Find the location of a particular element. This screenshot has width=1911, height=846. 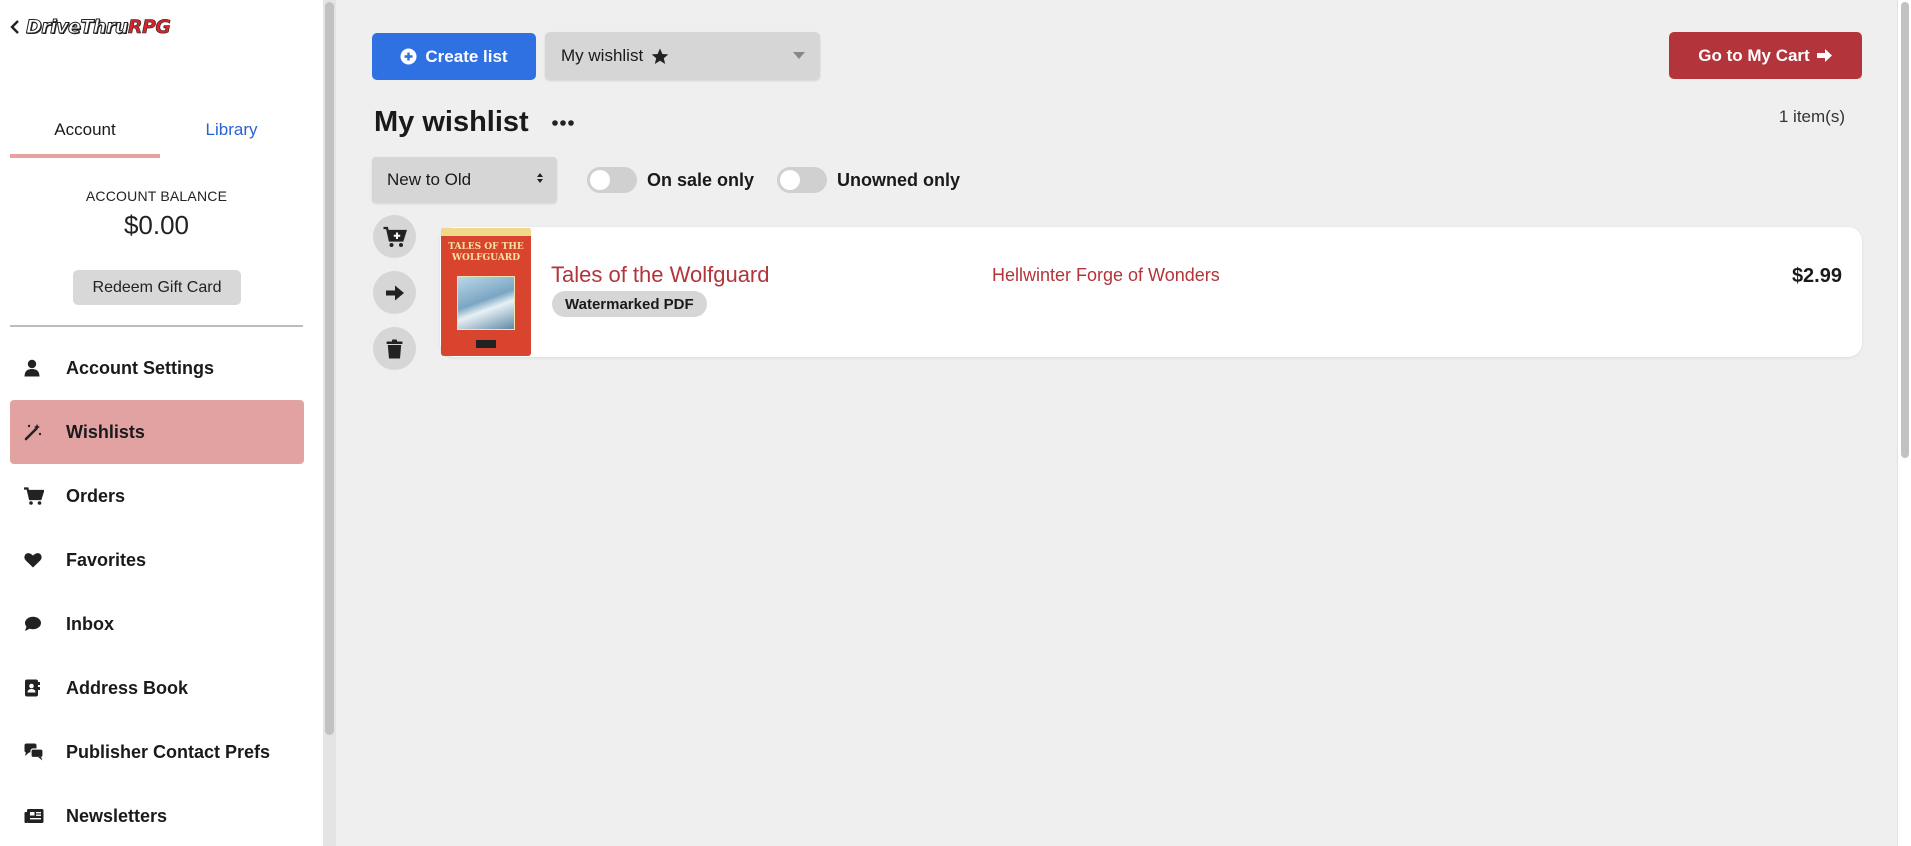

item-count: 1 item(s) is located at coordinates (1811, 116).